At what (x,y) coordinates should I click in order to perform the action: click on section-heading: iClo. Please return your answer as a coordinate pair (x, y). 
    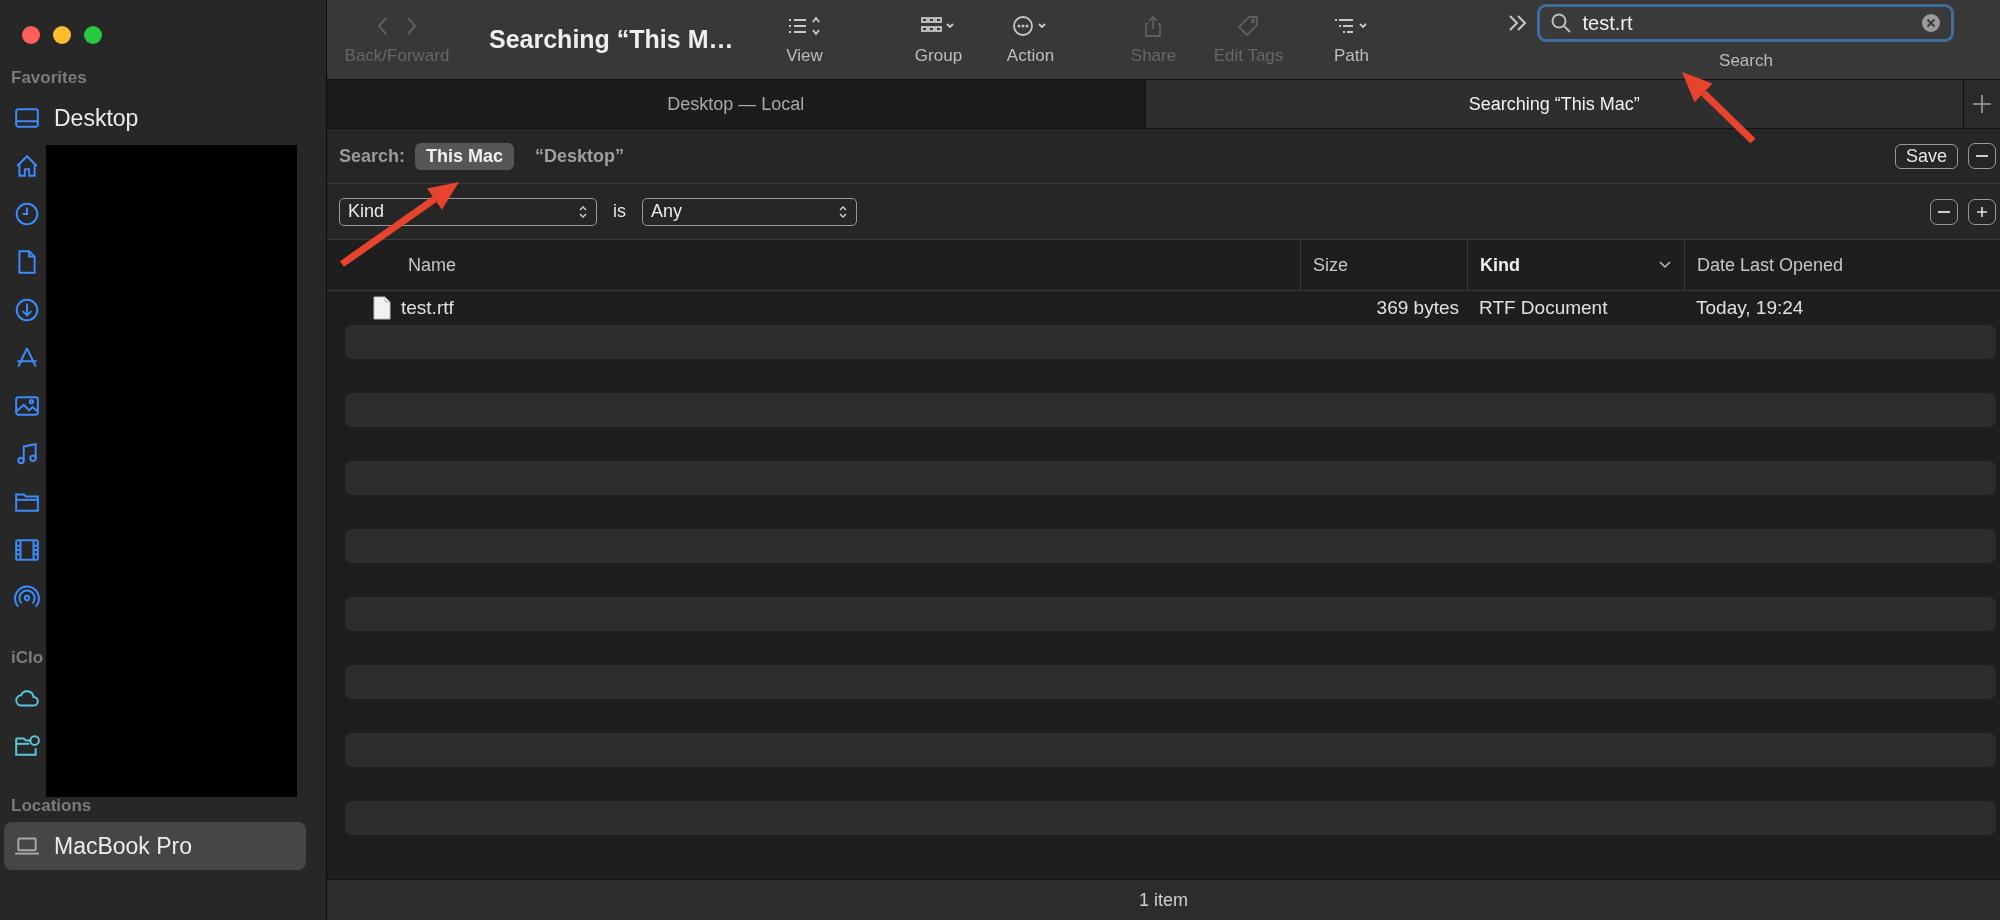
    Looking at the image, I should click on (27, 658).